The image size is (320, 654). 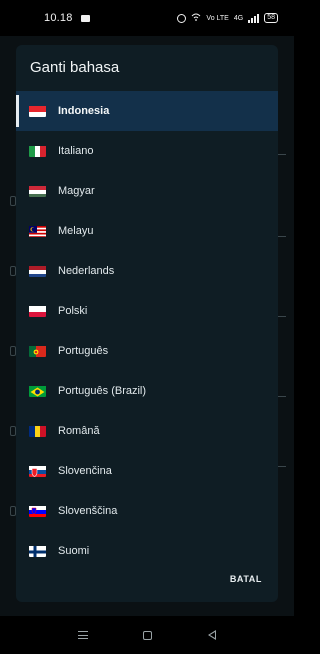 What do you see at coordinates (37, 271) in the screenshot?
I see `flag-netherlands-icon` at bounding box center [37, 271].